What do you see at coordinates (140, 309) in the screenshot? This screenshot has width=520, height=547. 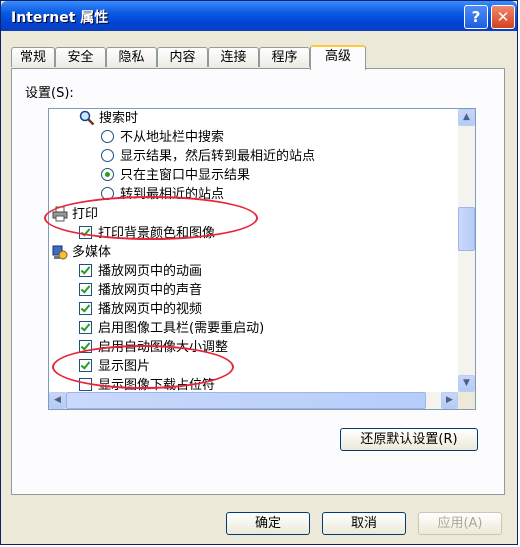 I see `list-item: 播放网页中的视频` at bounding box center [140, 309].